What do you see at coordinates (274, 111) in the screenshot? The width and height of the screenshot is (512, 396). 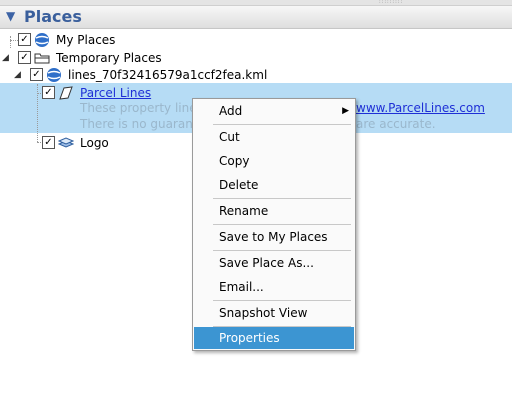 I see `menu-item-add: Add ▶` at bounding box center [274, 111].